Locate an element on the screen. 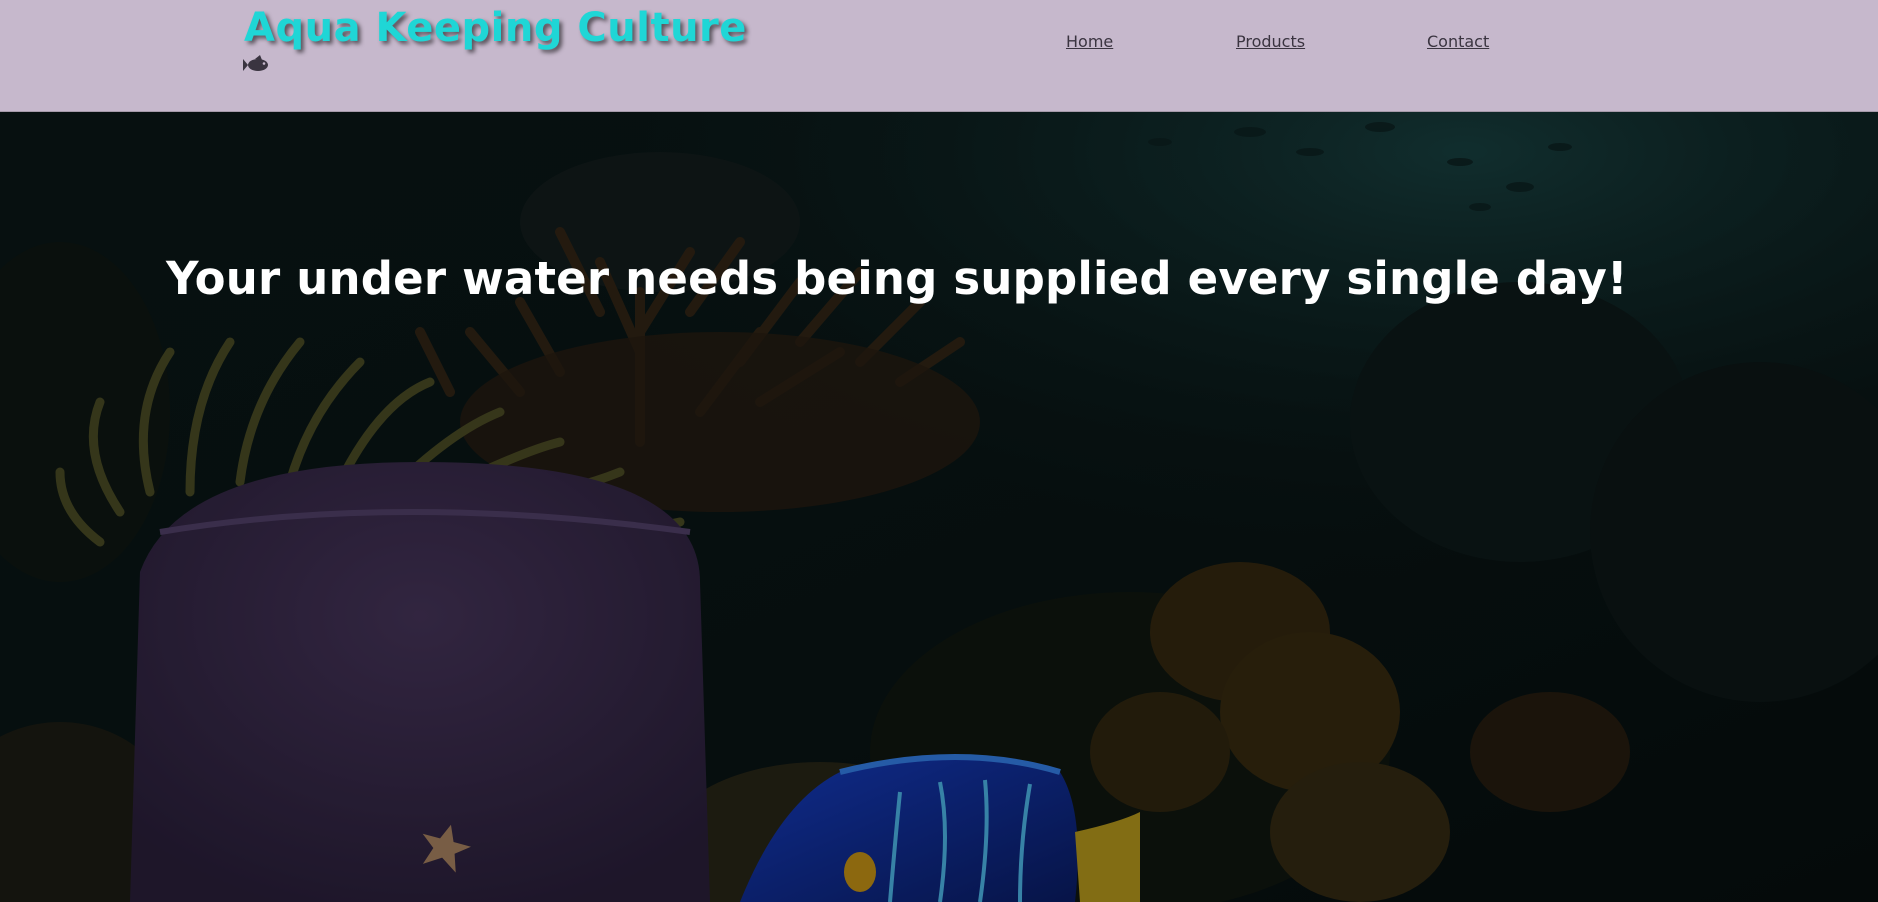  site-title: Aqua Keeping Culture is located at coordinates (495, 28).